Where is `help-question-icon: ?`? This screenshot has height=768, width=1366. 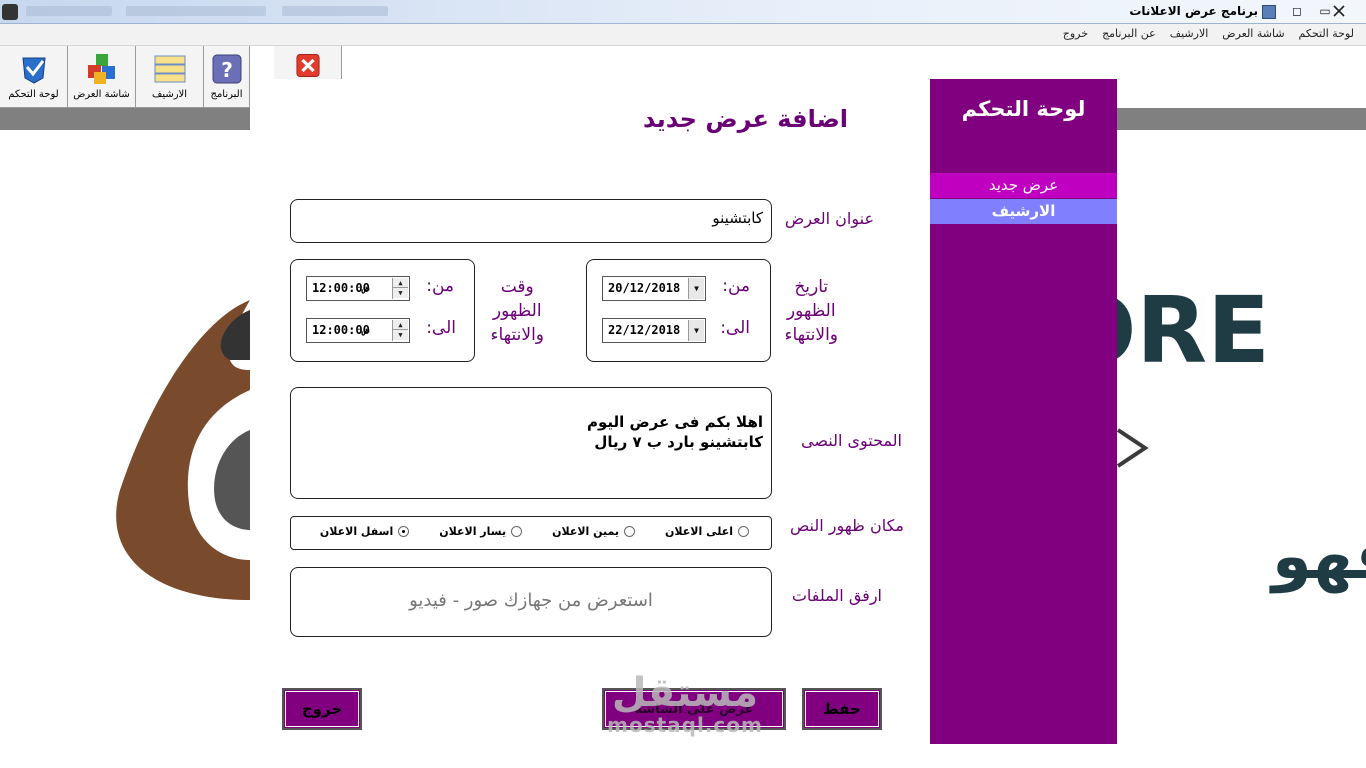 help-question-icon: ? is located at coordinates (226, 69).